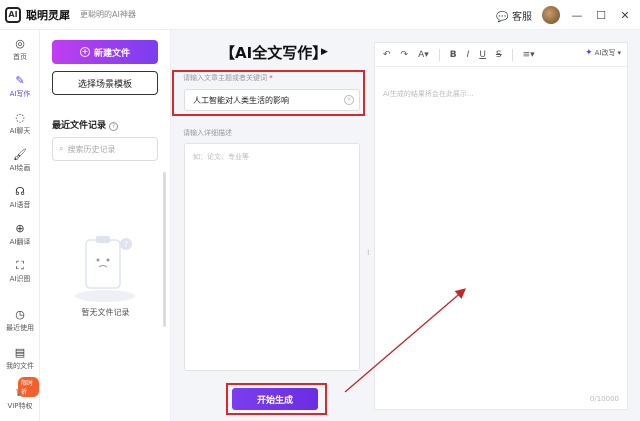 Image resolution: width=640 pixels, height=421 pixels. I want to click on minimize-button: —, so click(577, 15).